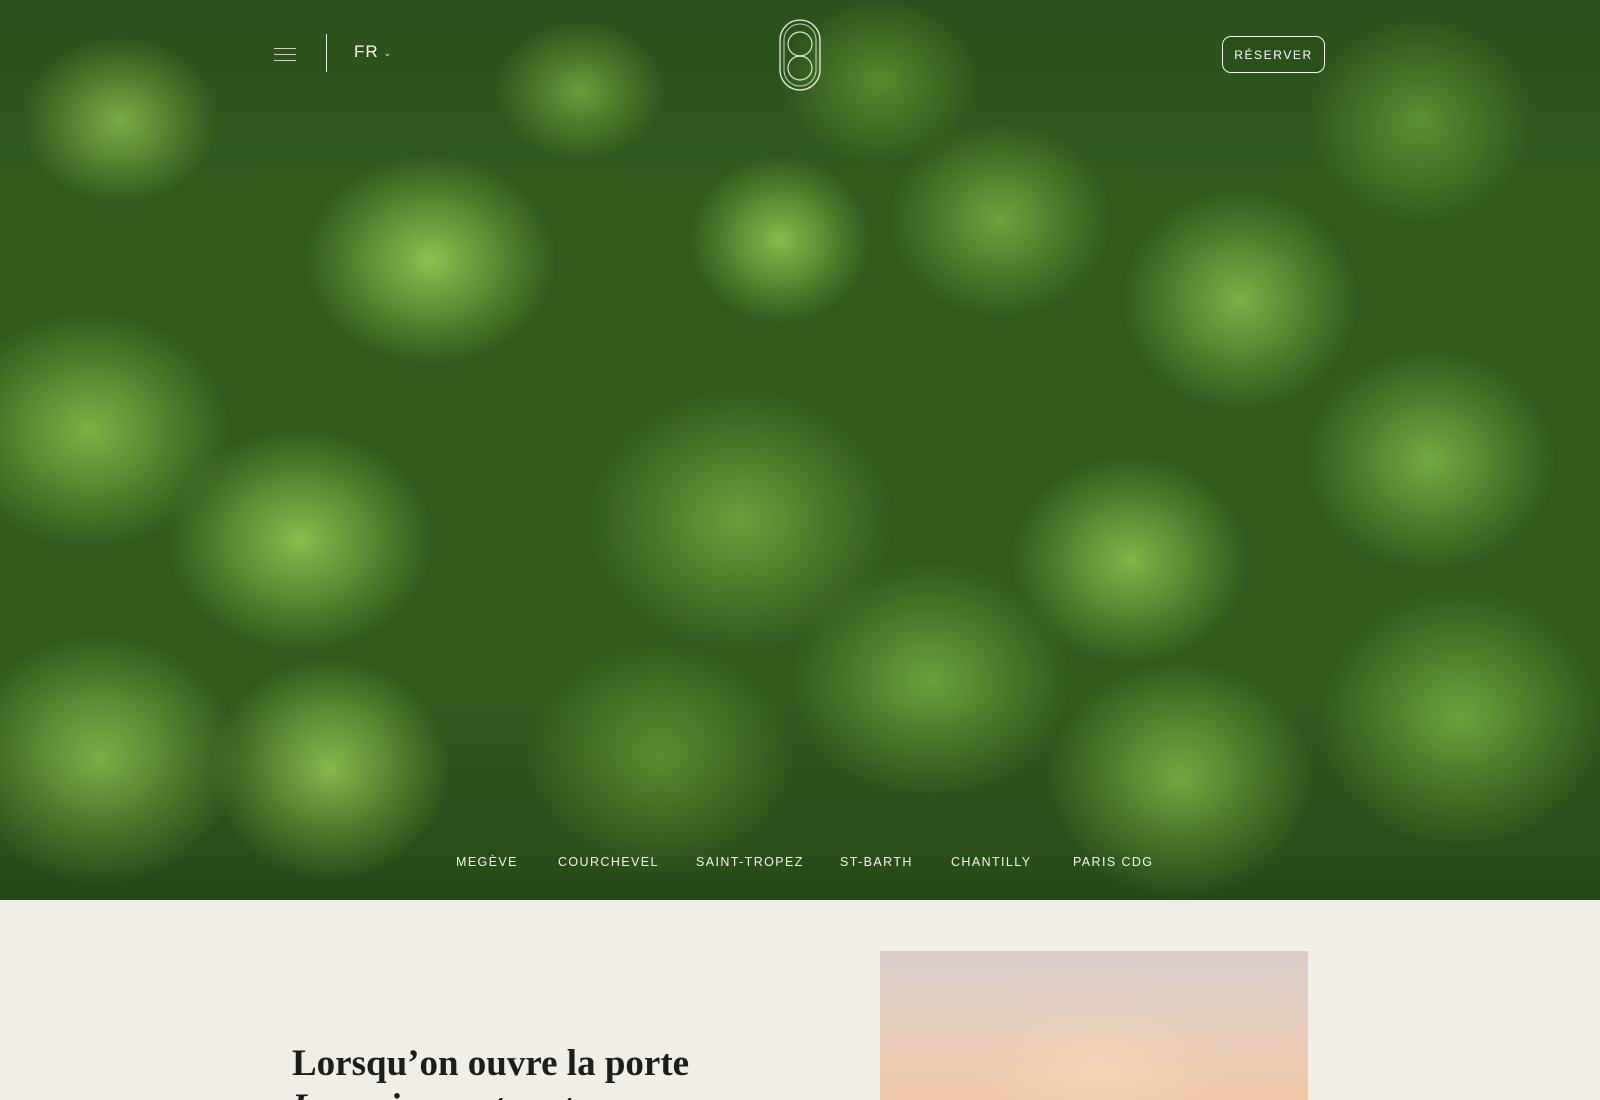  Describe the element at coordinates (750, 862) in the screenshot. I see `nav-link-saint-tropez: SAINT-TROPEZ` at that location.